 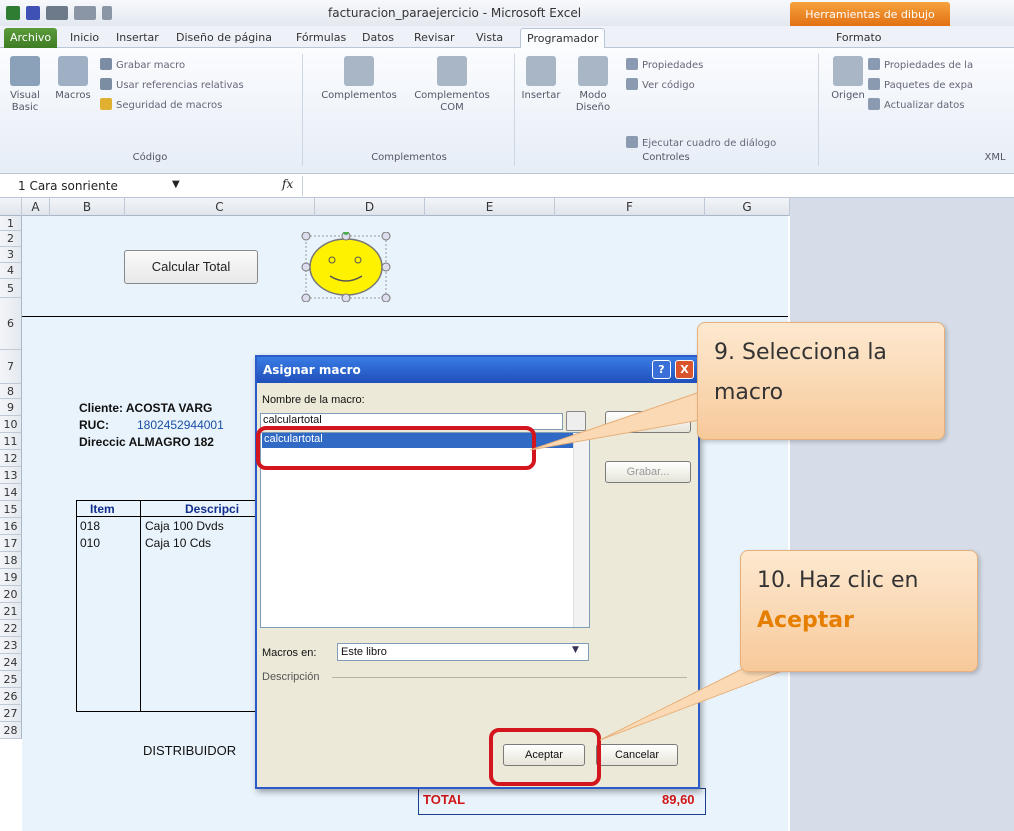 I want to click on callout-step-9: 9. Selecciona la macro, so click(x=821, y=381).